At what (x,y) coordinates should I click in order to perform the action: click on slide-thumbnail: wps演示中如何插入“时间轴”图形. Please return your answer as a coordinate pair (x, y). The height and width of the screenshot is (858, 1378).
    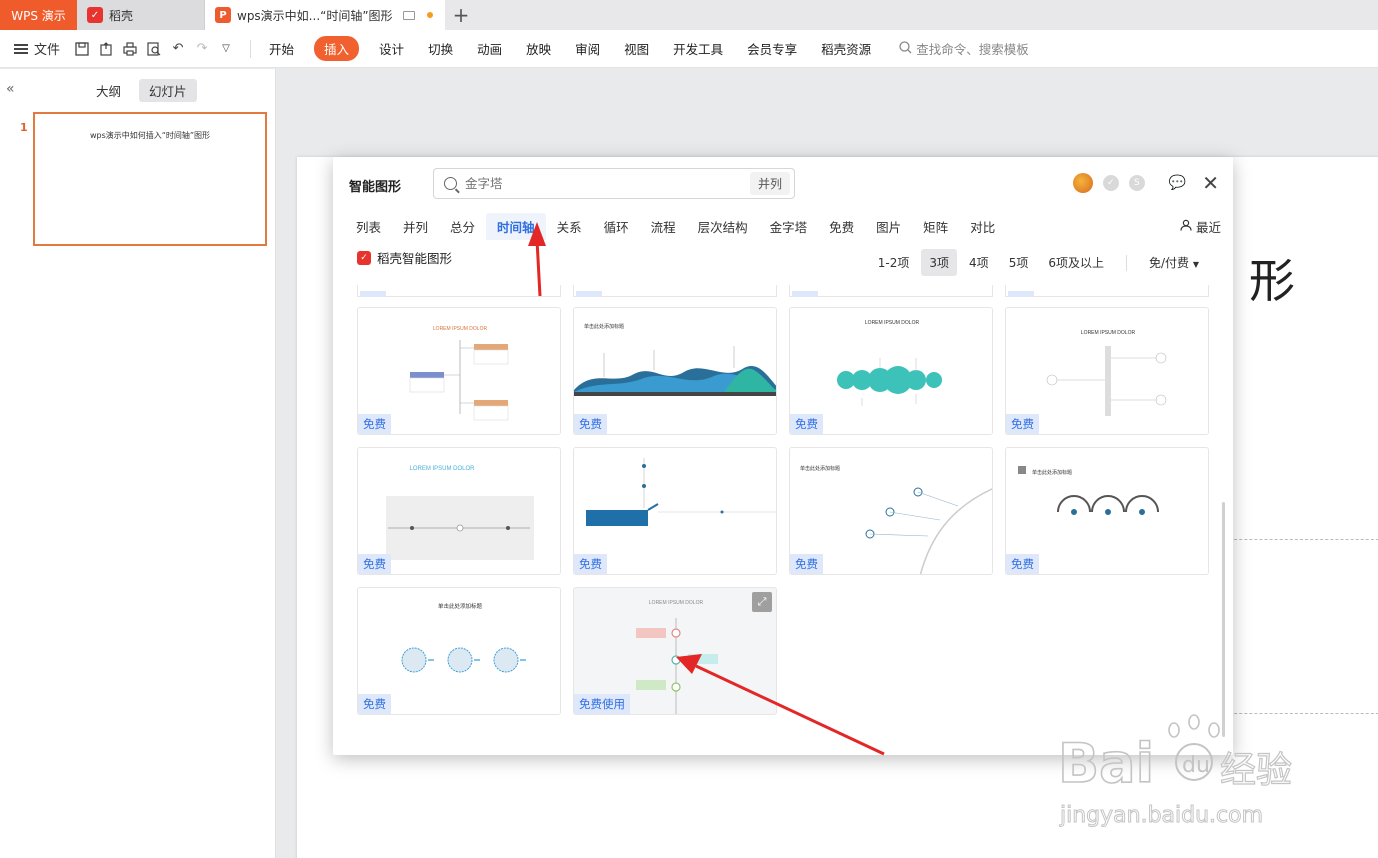
    Looking at the image, I should click on (150, 179).